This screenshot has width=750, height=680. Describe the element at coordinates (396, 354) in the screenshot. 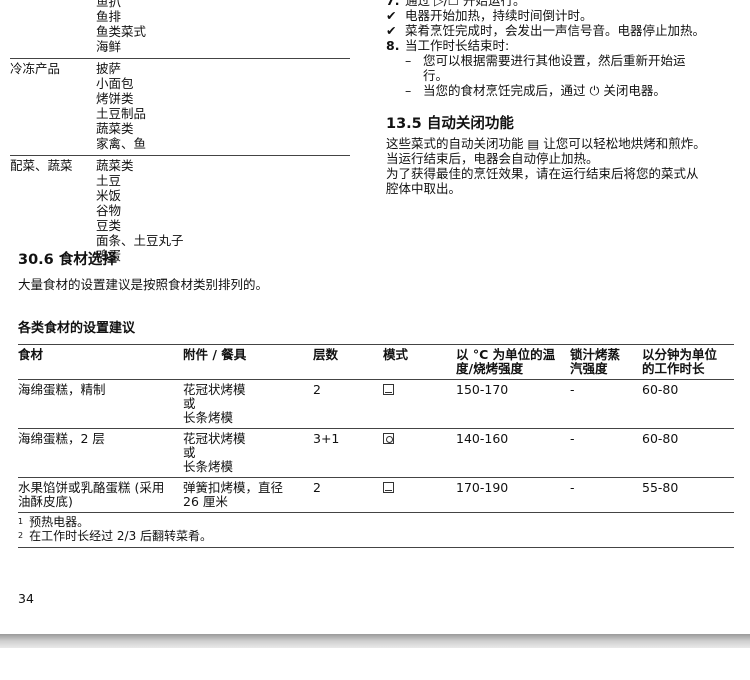

I see `header-mode: 模式` at that location.